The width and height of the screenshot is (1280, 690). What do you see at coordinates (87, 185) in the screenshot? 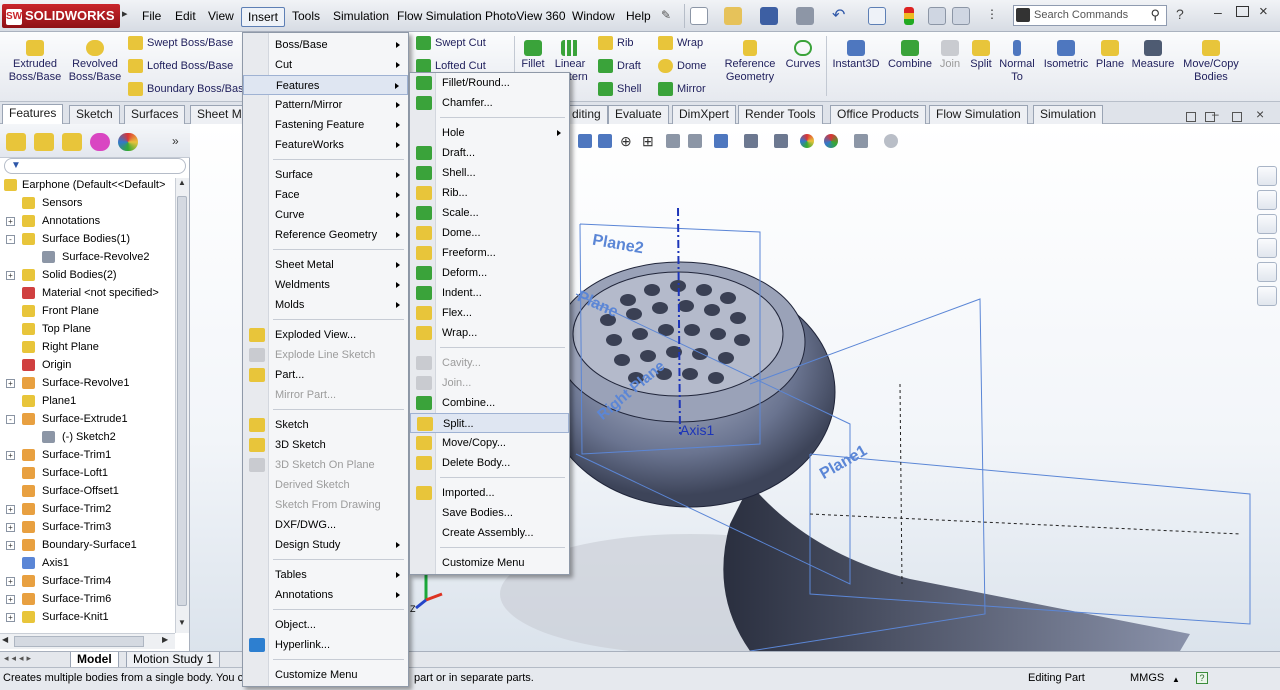
I see `tree-root-part: Earphone (Default<<Default>` at bounding box center [87, 185].